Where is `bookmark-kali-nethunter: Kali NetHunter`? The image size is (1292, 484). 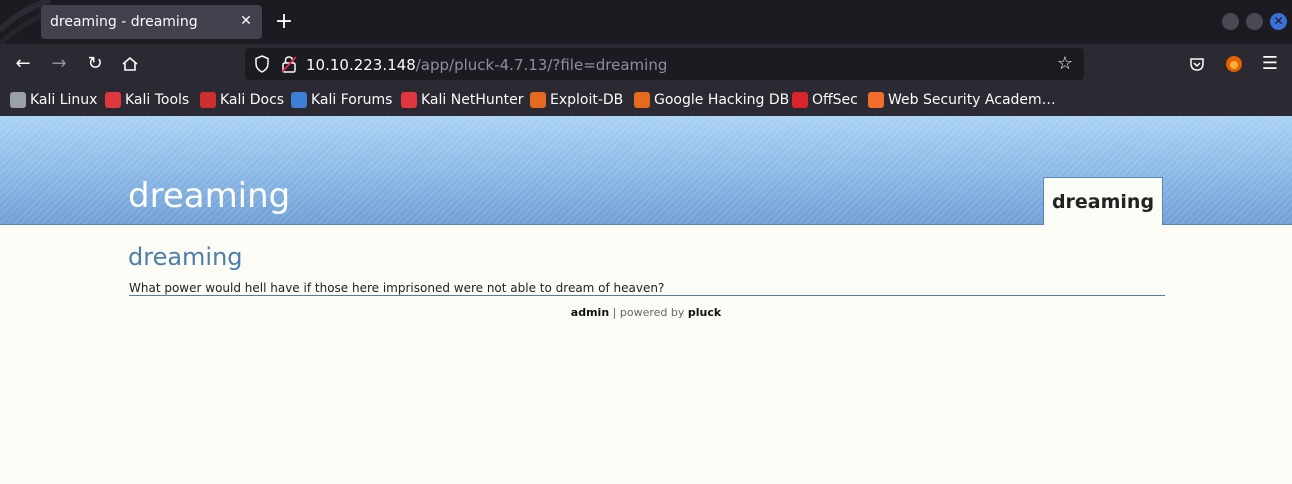
bookmark-kali-nethunter: Kali NetHunter is located at coordinates (462, 100).